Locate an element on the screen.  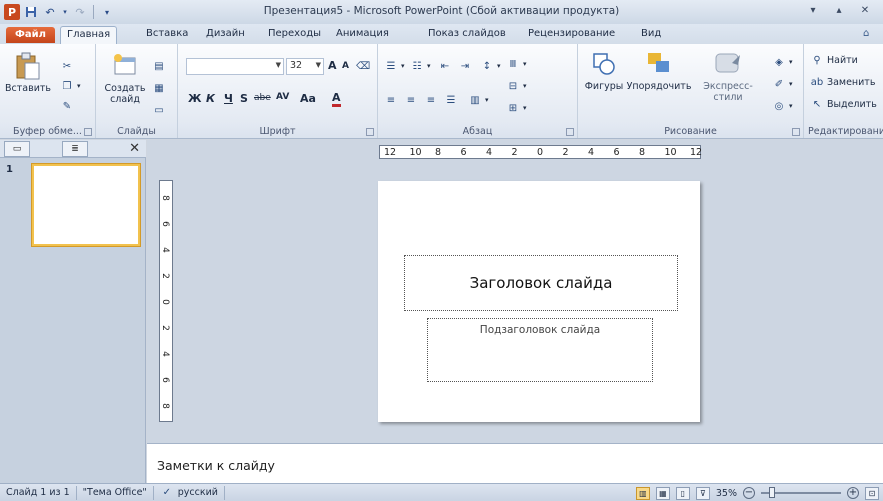
subtitle-placeholder: Подзаголовок слайда is located at coordinates (540, 350).